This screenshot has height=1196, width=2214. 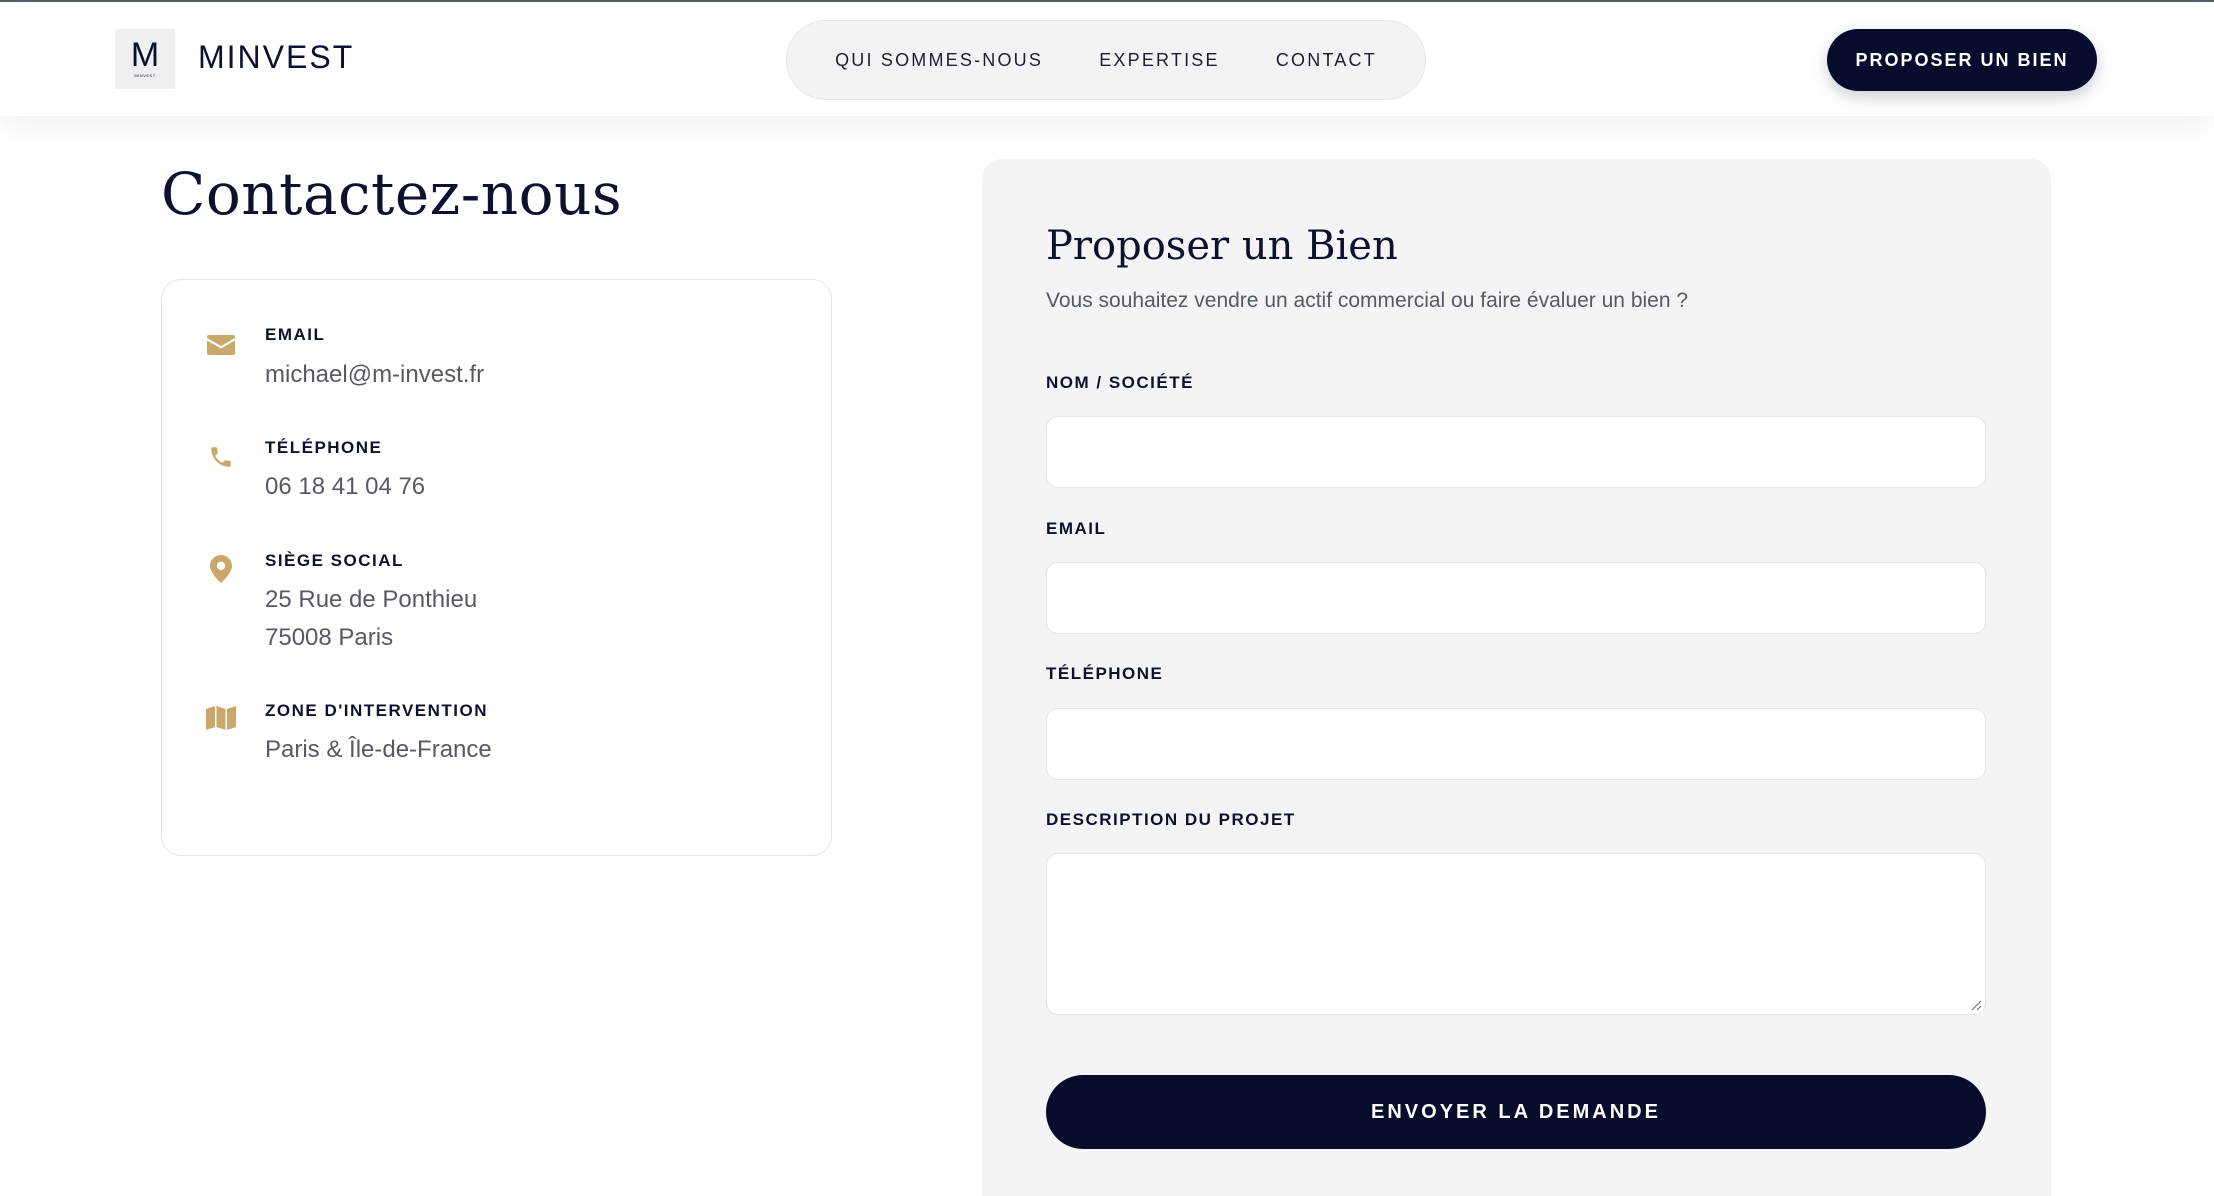 What do you see at coordinates (1516, 744) in the screenshot?
I see `phone-field` at bounding box center [1516, 744].